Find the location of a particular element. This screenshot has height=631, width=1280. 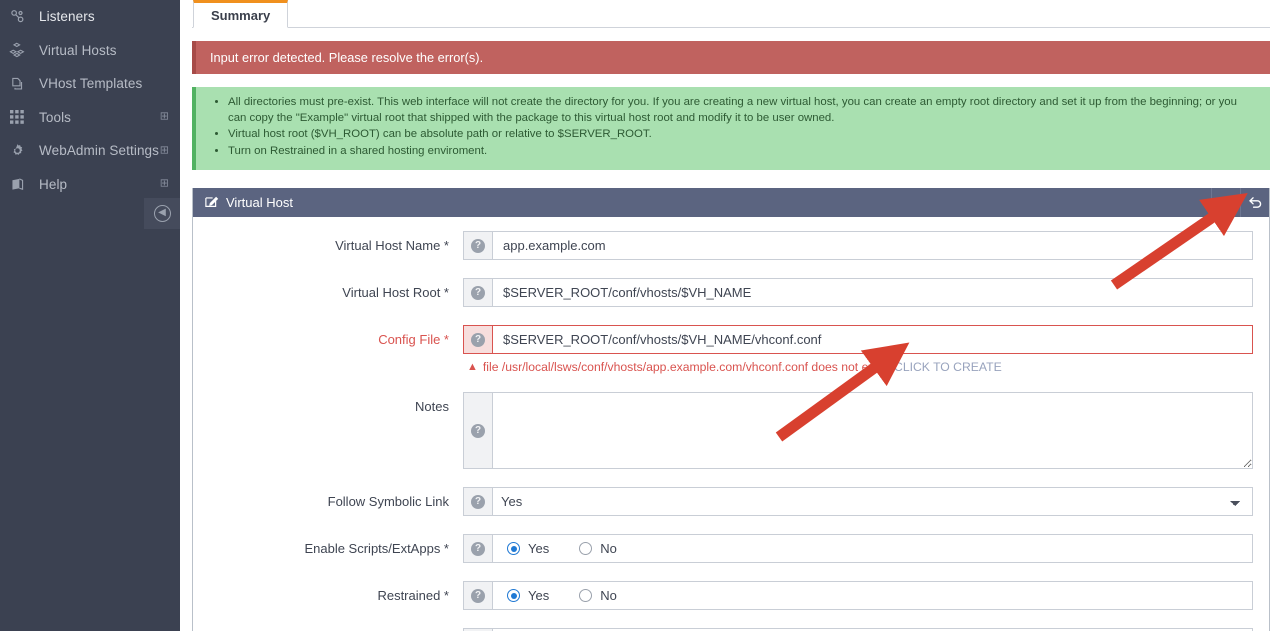

enable-scripts-radio-yes: Yes is located at coordinates (528, 548).